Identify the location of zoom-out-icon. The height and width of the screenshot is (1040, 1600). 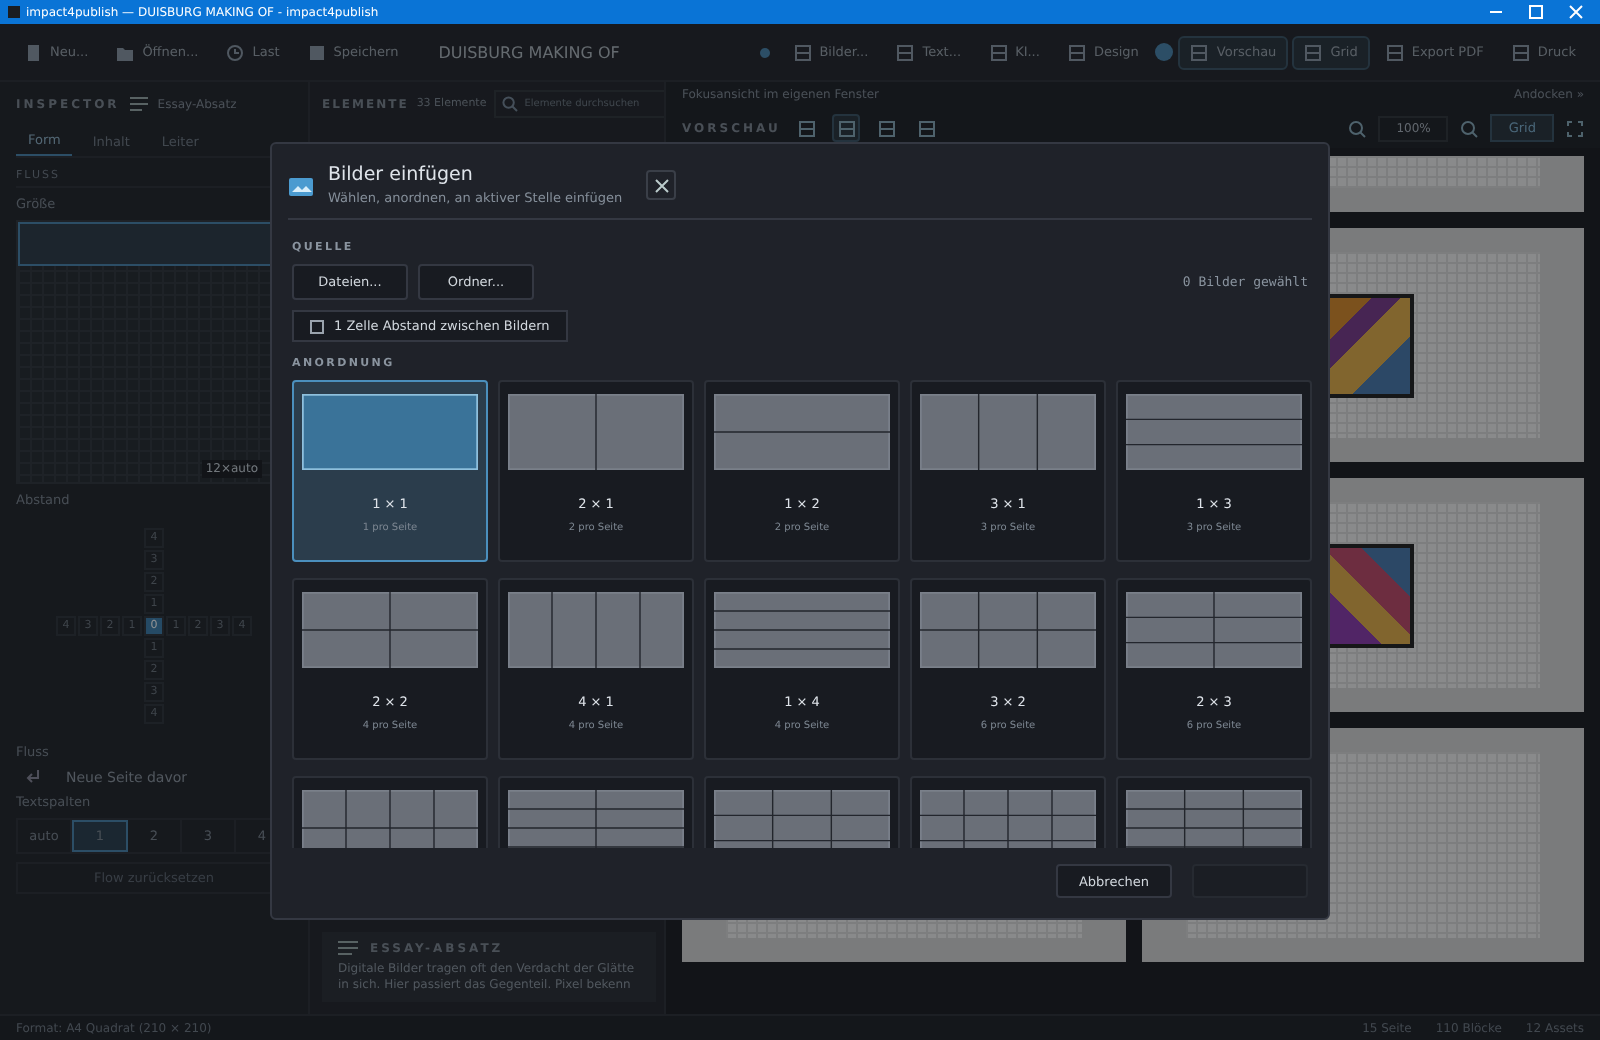
(1357, 128).